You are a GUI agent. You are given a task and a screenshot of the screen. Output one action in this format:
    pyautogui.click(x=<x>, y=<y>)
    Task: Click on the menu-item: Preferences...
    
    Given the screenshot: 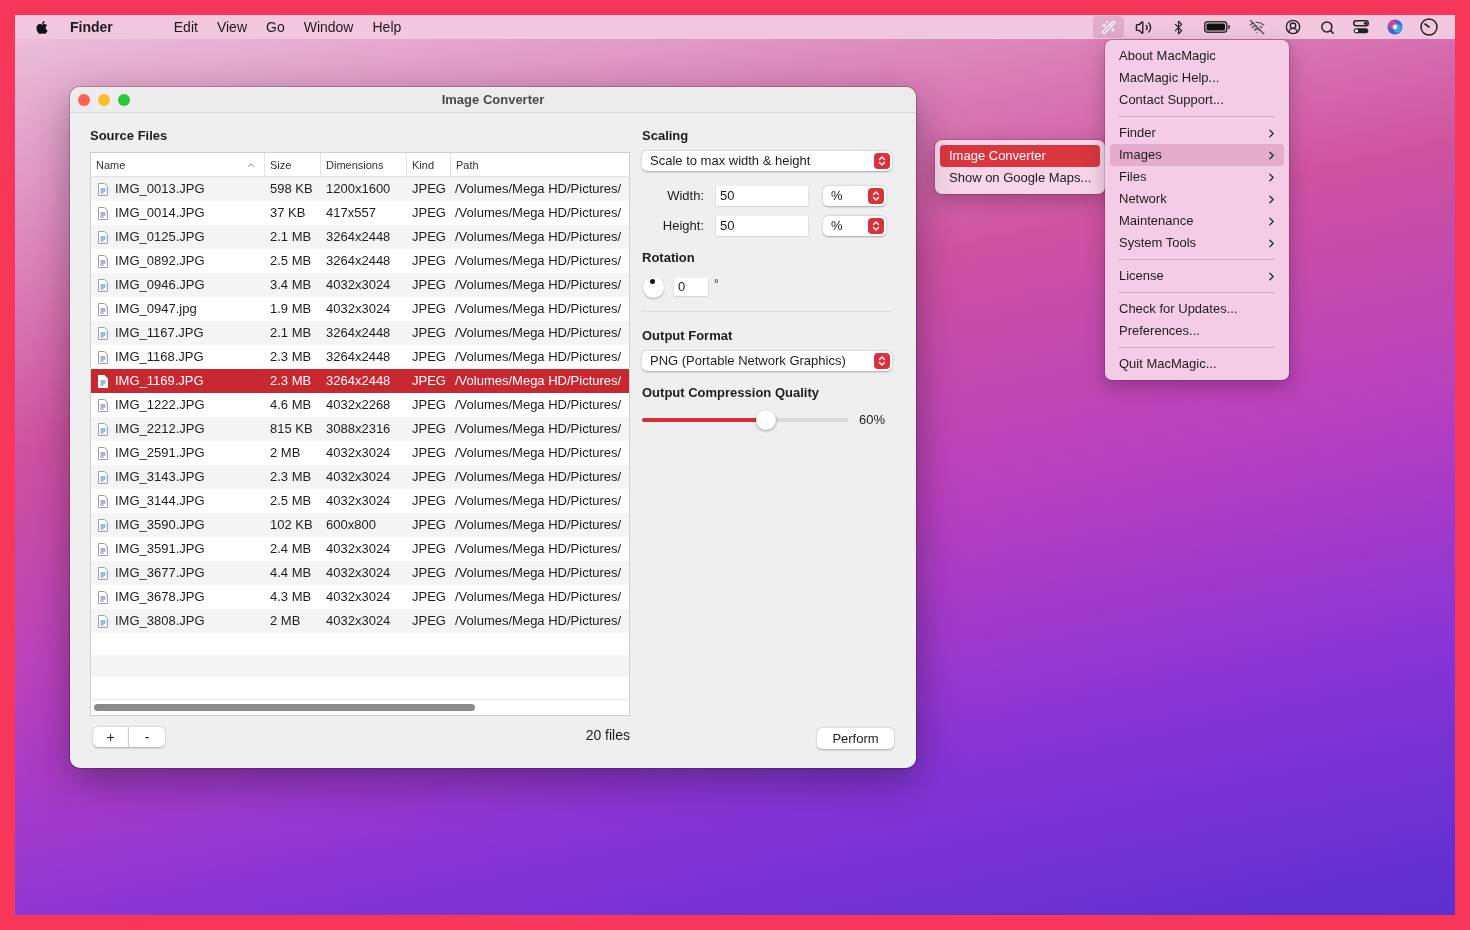 What is the action you would take?
    pyautogui.click(x=1197, y=331)
    